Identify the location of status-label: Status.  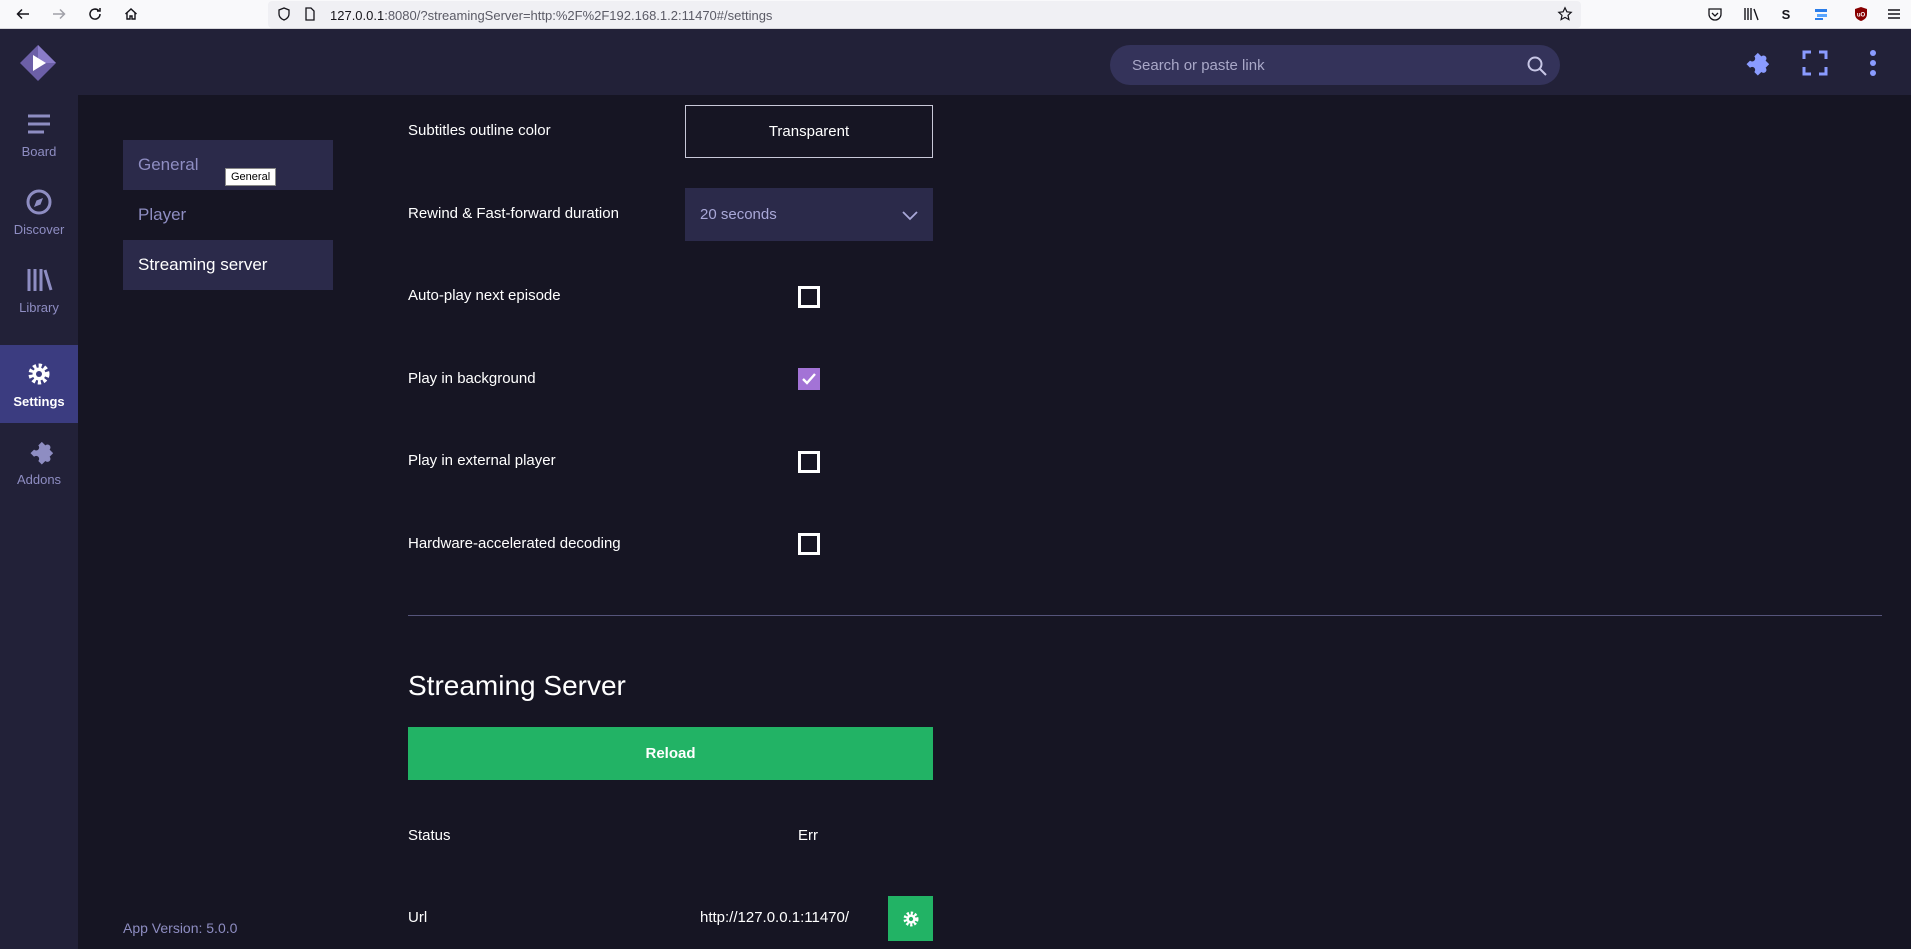
(429, 835).